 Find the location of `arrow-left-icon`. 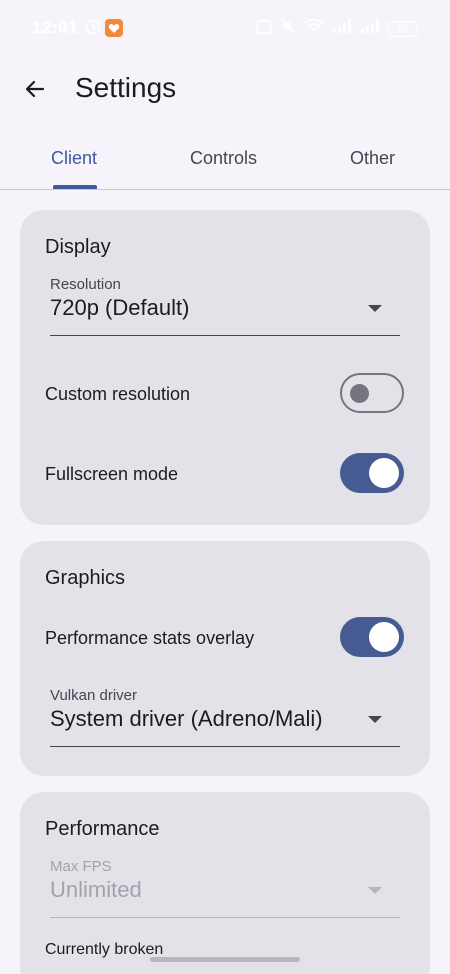

arrow-left-icon is located at coordinates (35, 89).